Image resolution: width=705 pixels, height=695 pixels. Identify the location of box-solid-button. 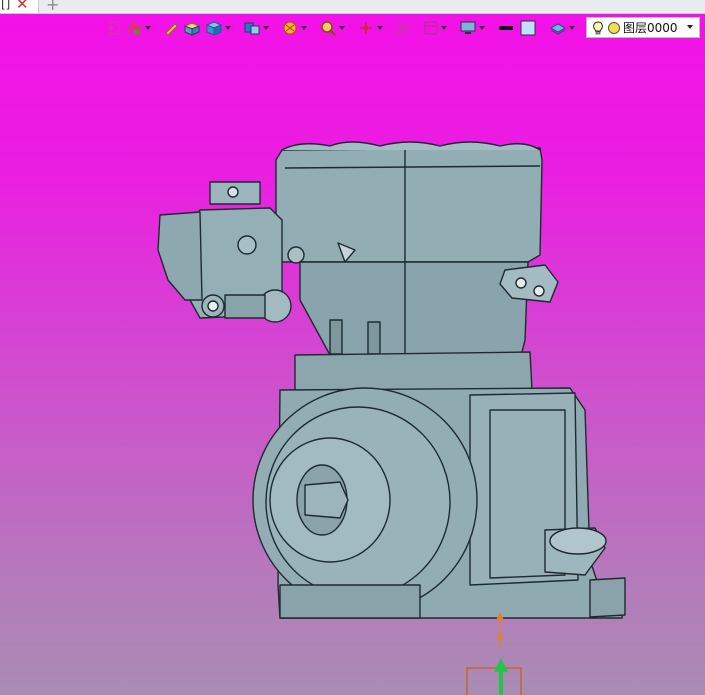
(192, 28).